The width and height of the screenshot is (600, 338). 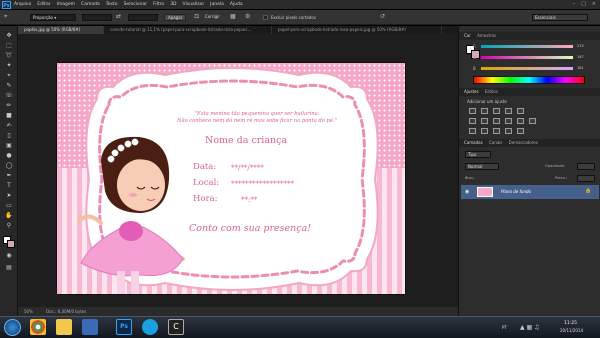 I want to click on fill-field, so click(x=586, y=178).